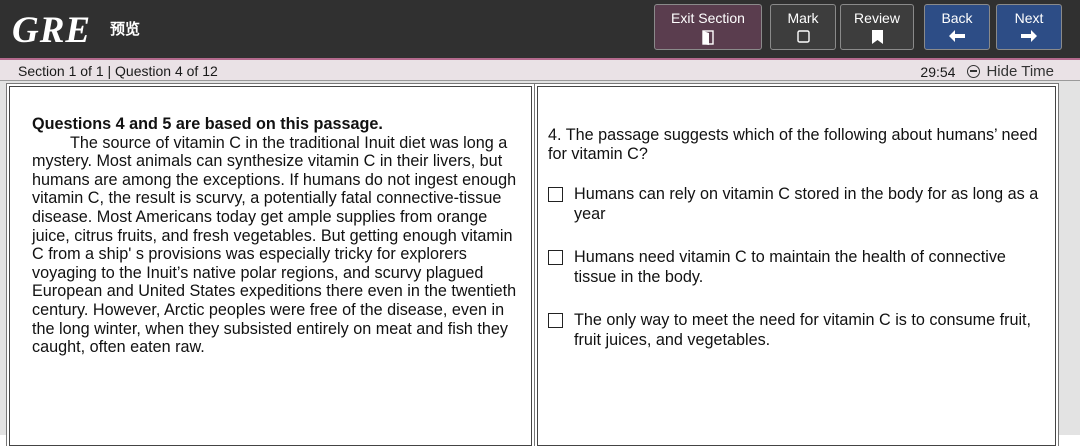 The image size is (1080, 446). I want to click on back-label: Back, so click(957, 18).